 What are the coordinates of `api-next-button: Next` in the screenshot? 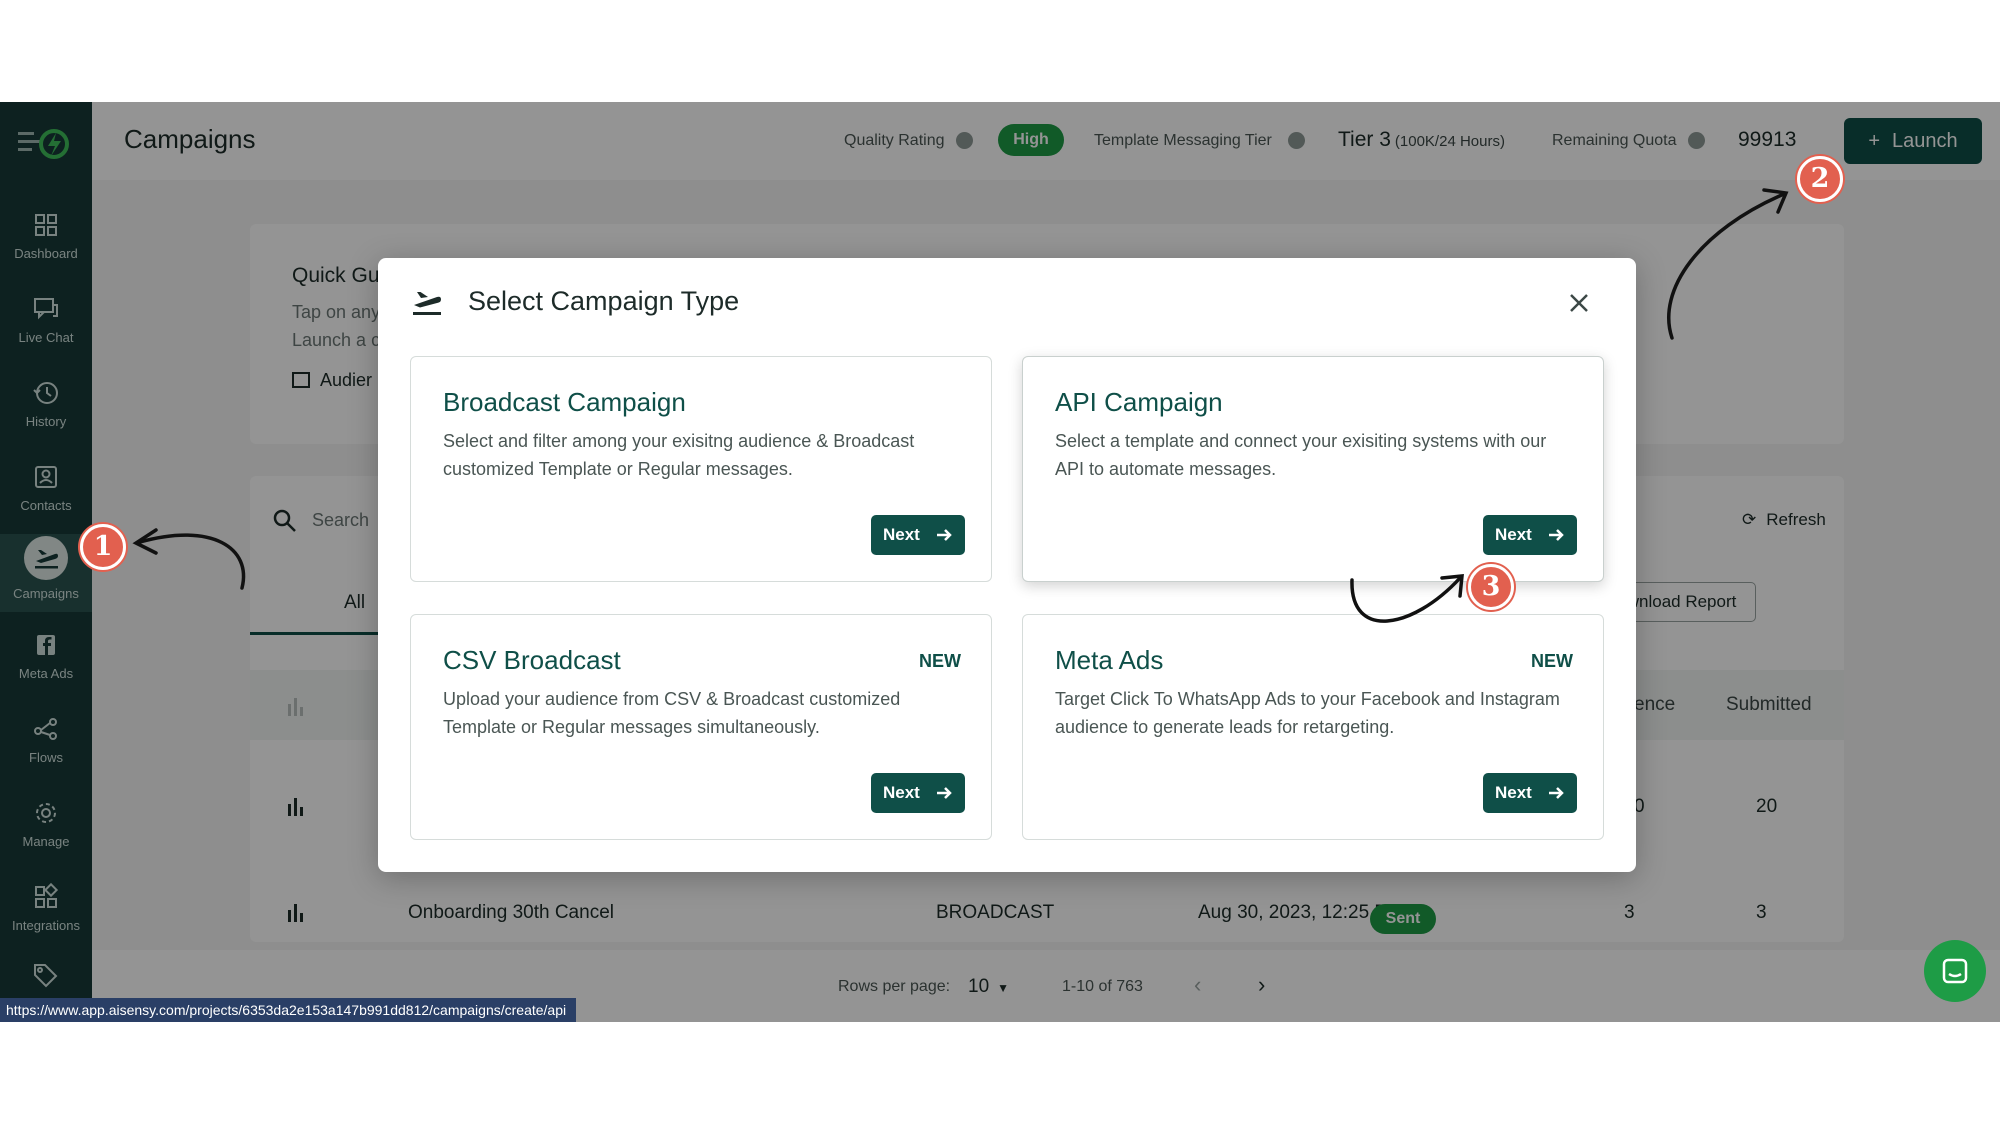 It's located at (1530, 535).